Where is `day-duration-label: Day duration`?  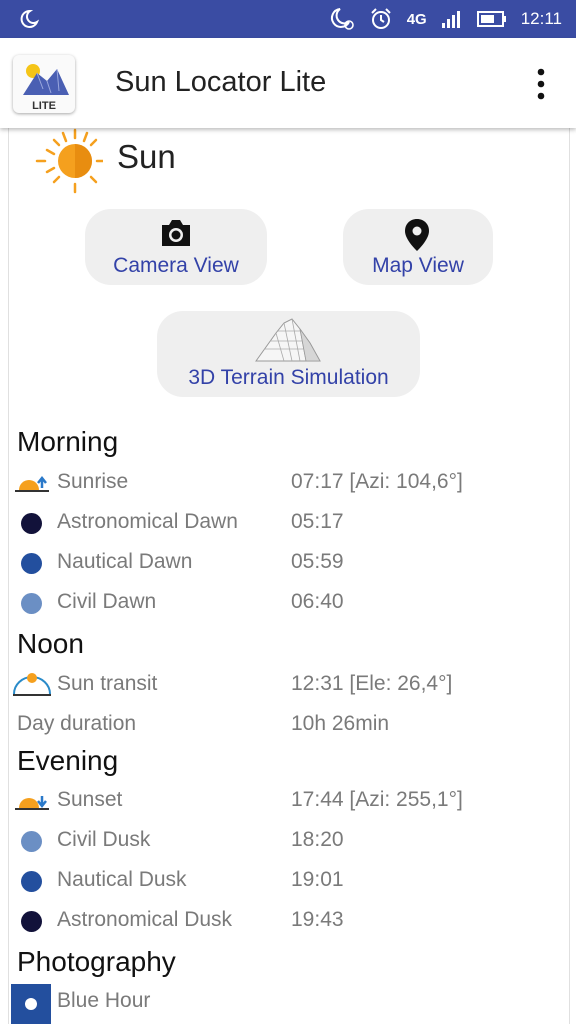
day-duration-label: Day duration is located at coordinates (77, 723).